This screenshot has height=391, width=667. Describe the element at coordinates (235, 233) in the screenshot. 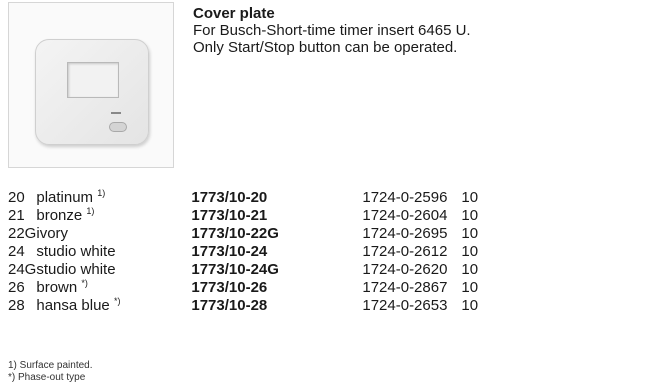

I see `order-number: 1773/10-22G` at that location.